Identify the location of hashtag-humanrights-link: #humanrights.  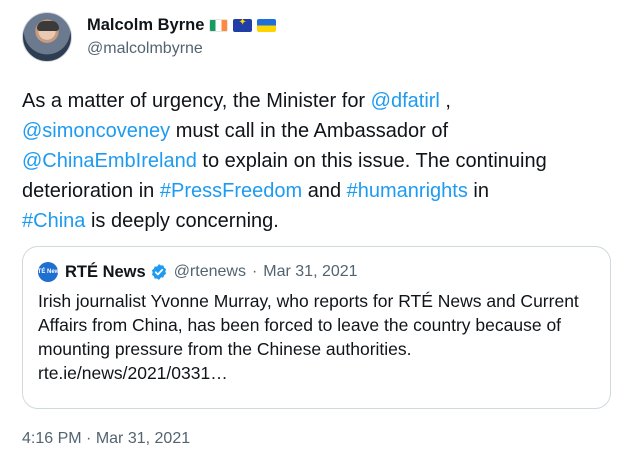
(407, 191).